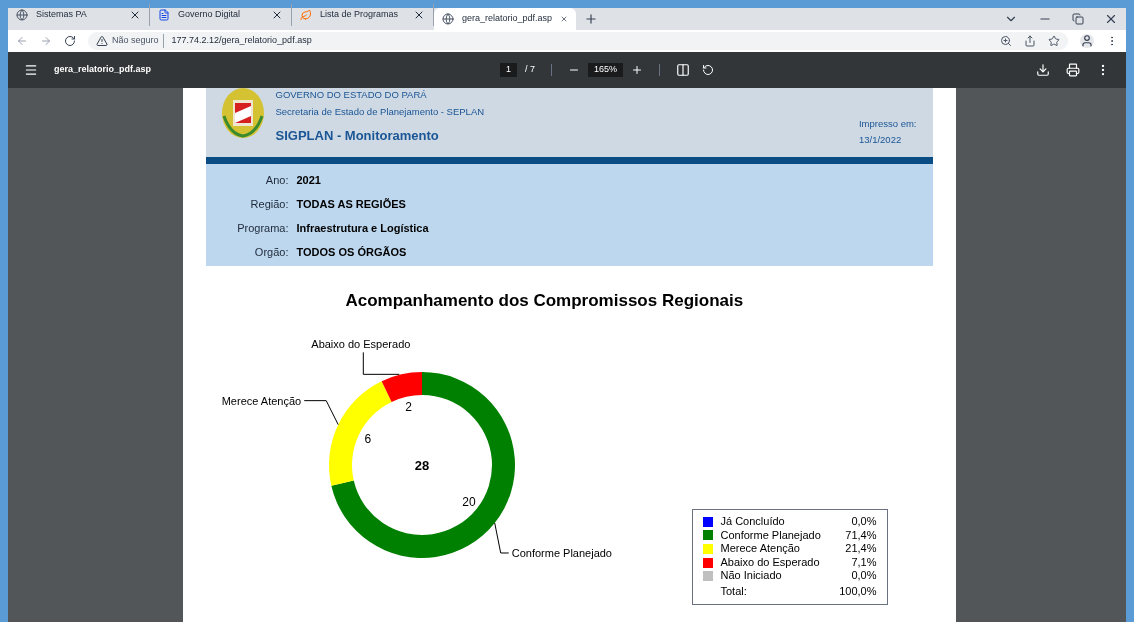 This screenshot has width=1134, height=622. Describe the element at coordinates (753, 522) in the screenshot. I see `legend-label: Já Concluído` at that location.